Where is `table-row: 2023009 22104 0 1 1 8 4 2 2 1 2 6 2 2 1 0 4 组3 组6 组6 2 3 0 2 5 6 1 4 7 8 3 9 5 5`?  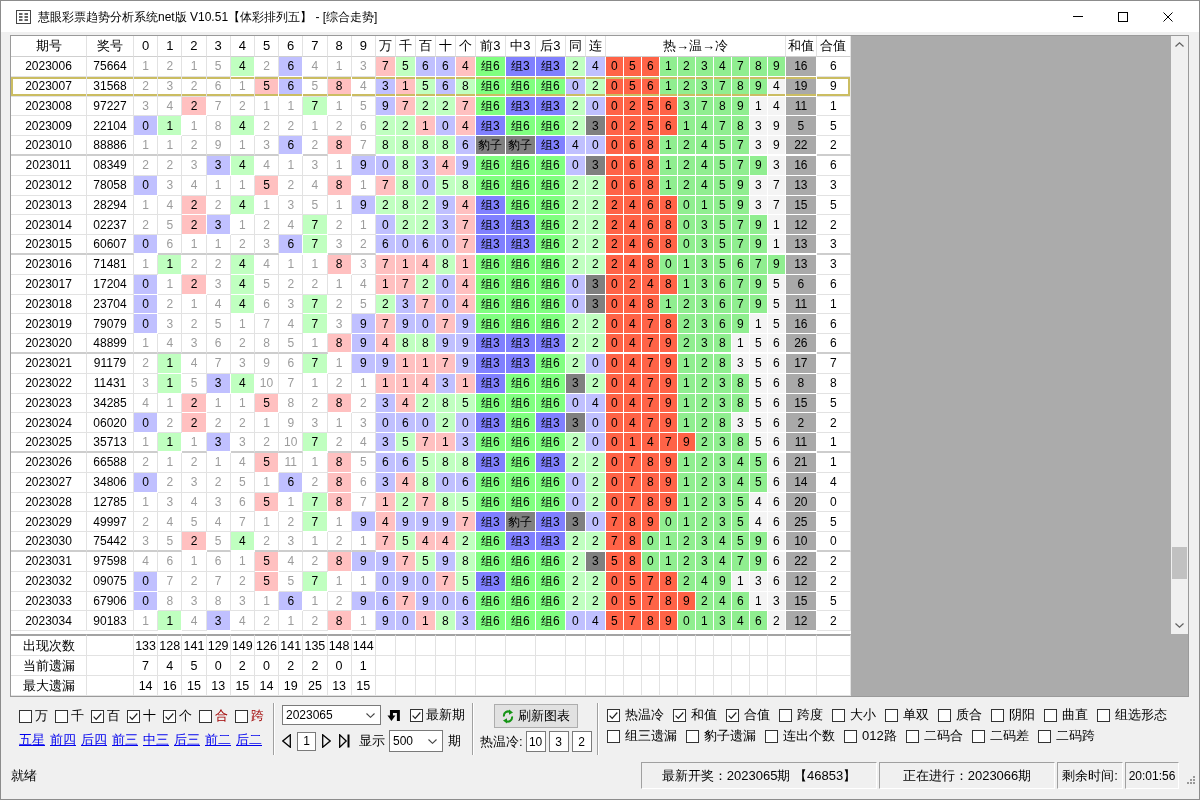 table-row: 2023009 22104 0 1 1 8 4 2 2 1 2 6 2 2 1 0 4 组3 组6 组6 2 3 0 2 5 6 1 4 7 8 3 9 5 5 is located at coordinates (431, 126).